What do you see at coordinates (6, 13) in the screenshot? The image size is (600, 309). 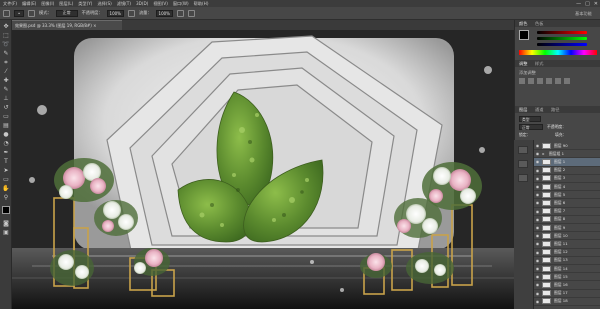 I see `brush-preset-icon` at bounding box center [6, 13].